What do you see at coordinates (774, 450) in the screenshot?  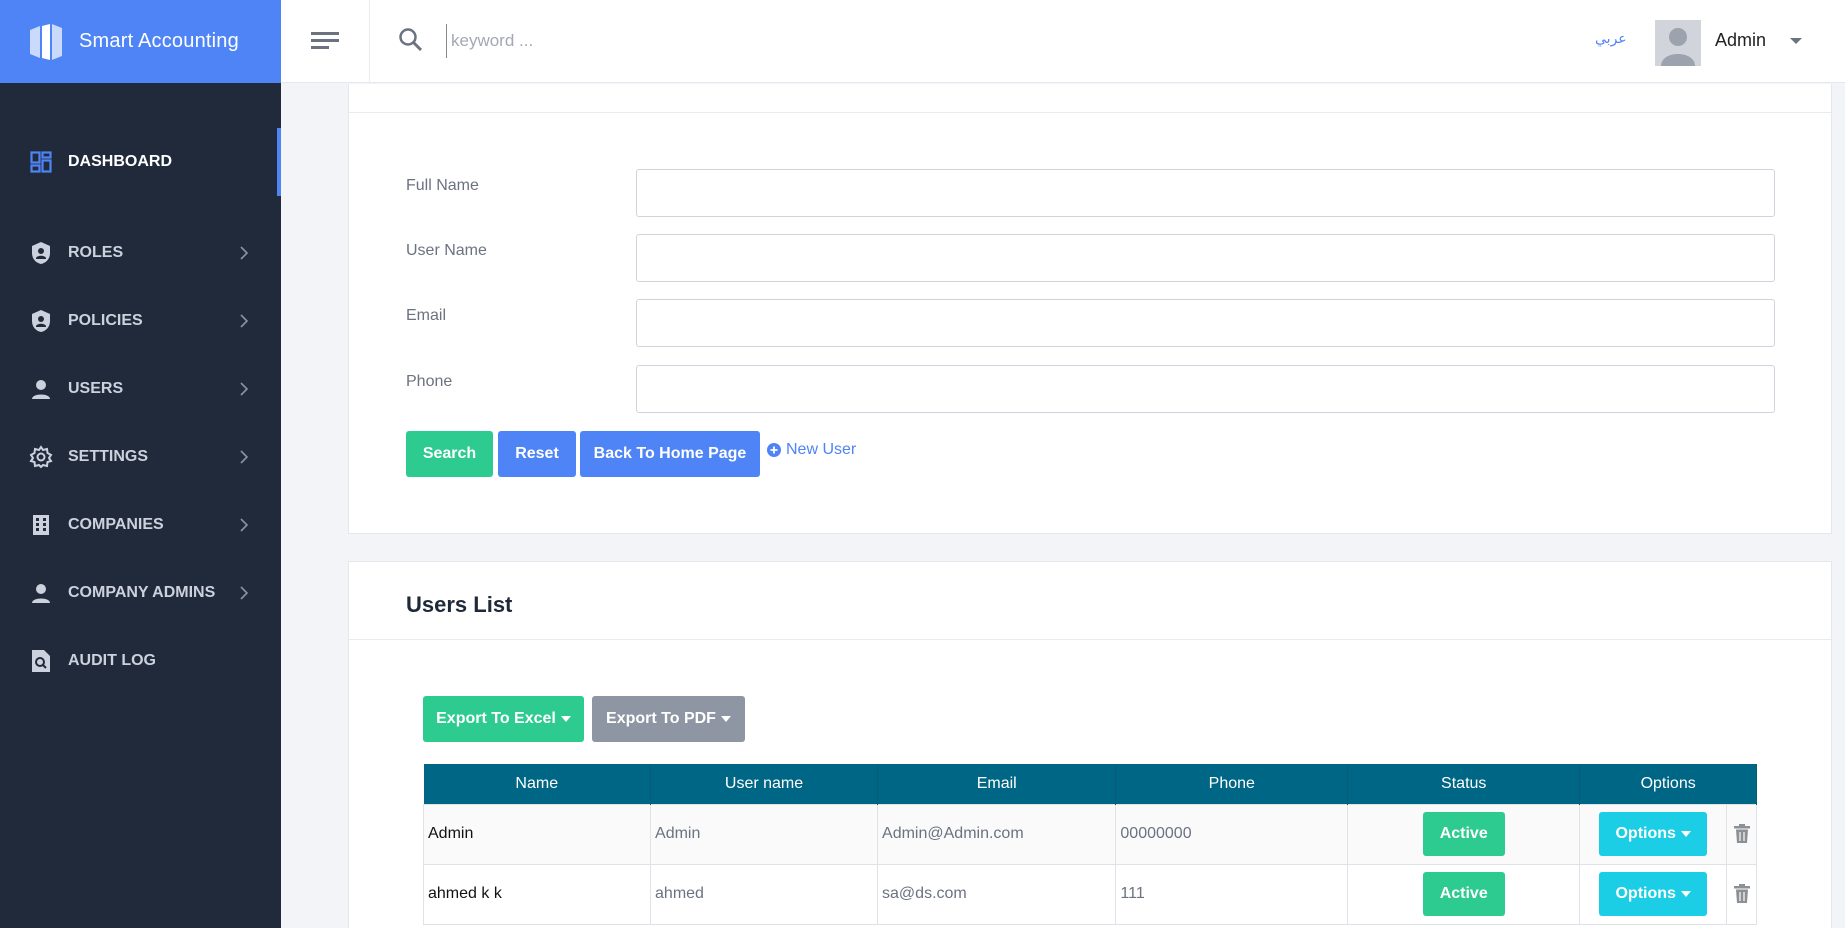 I see `plus-circle-icon` at bounding box center [774, 450].